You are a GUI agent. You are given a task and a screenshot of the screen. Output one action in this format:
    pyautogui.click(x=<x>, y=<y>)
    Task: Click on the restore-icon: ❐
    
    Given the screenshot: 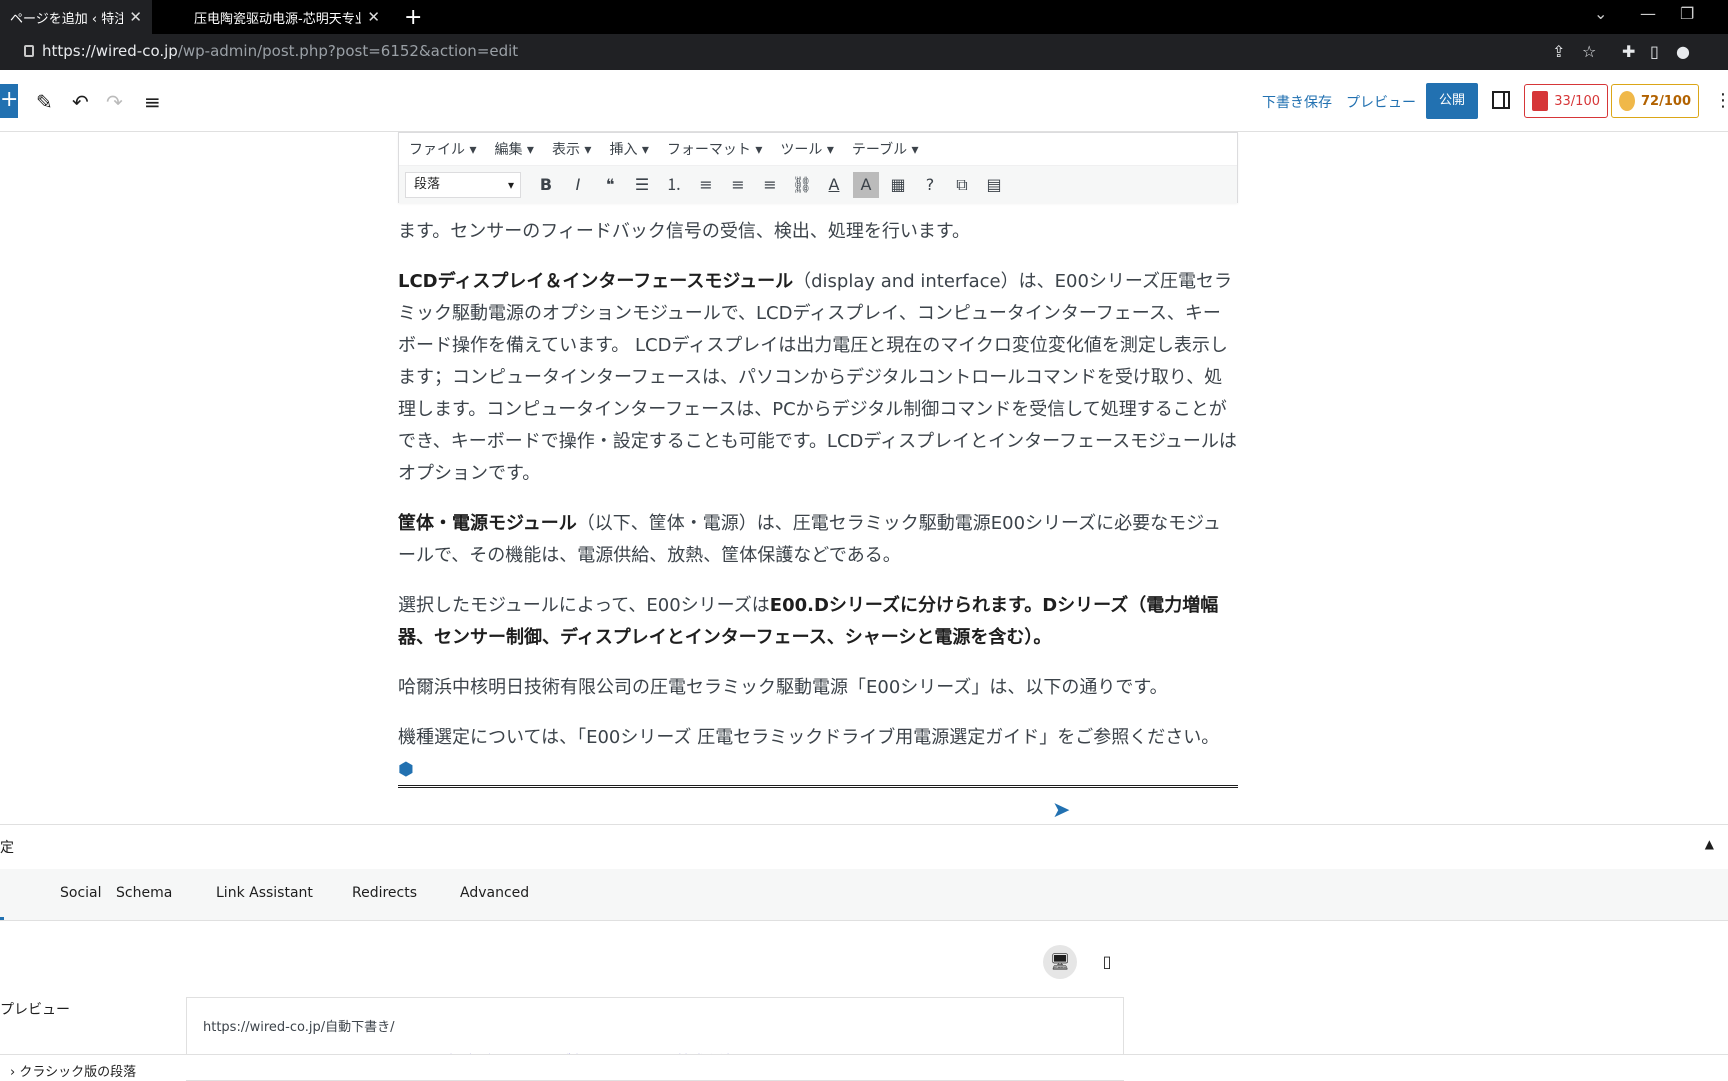 What is the action you would take?
    pyautogui.click(x=1687, y=13)
    